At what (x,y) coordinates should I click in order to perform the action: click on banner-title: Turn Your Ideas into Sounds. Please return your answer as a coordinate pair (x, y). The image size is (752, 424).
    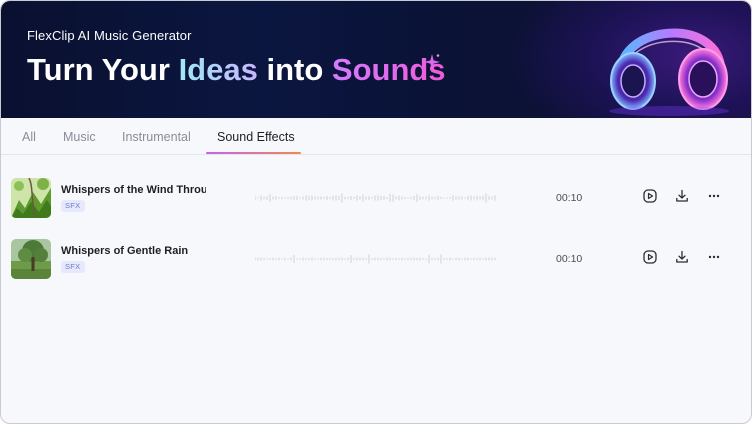
    Looking at the image, I should click on (236, 70).